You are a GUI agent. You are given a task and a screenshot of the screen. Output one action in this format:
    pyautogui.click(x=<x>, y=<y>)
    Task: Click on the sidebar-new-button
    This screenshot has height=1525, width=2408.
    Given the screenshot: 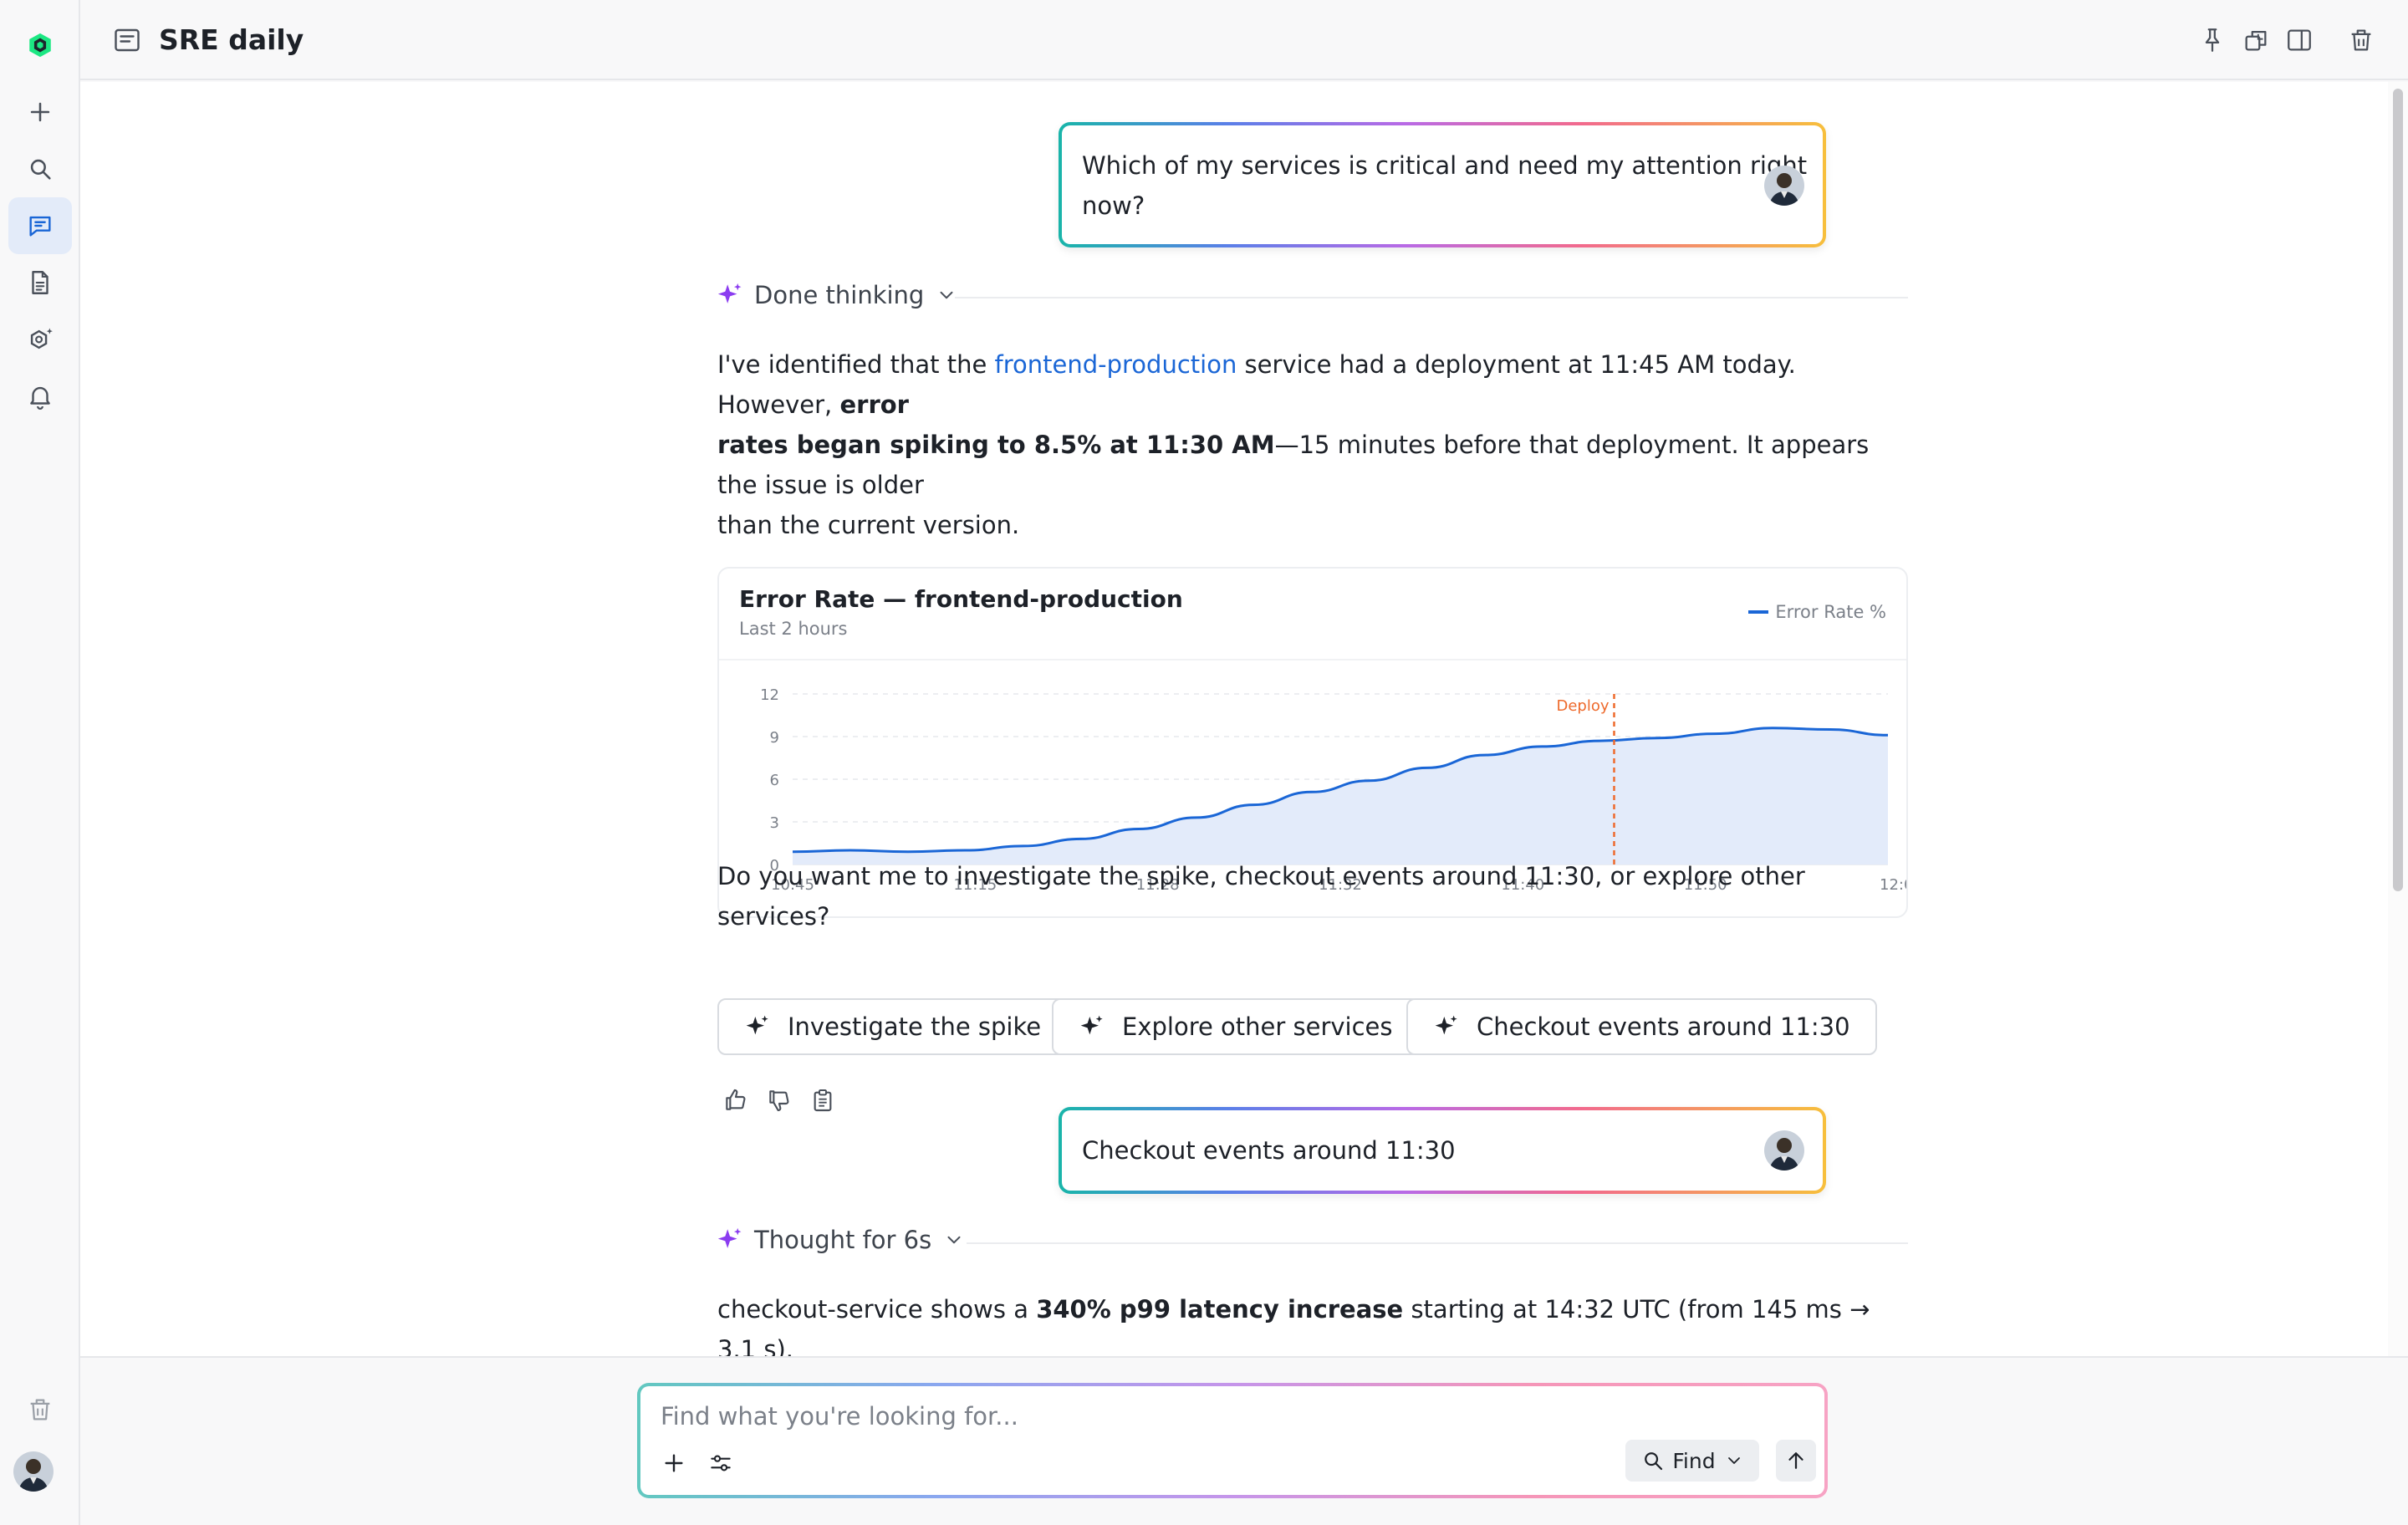 What is the action you would take?
    pyautogui.click(x=40, y=112)
    